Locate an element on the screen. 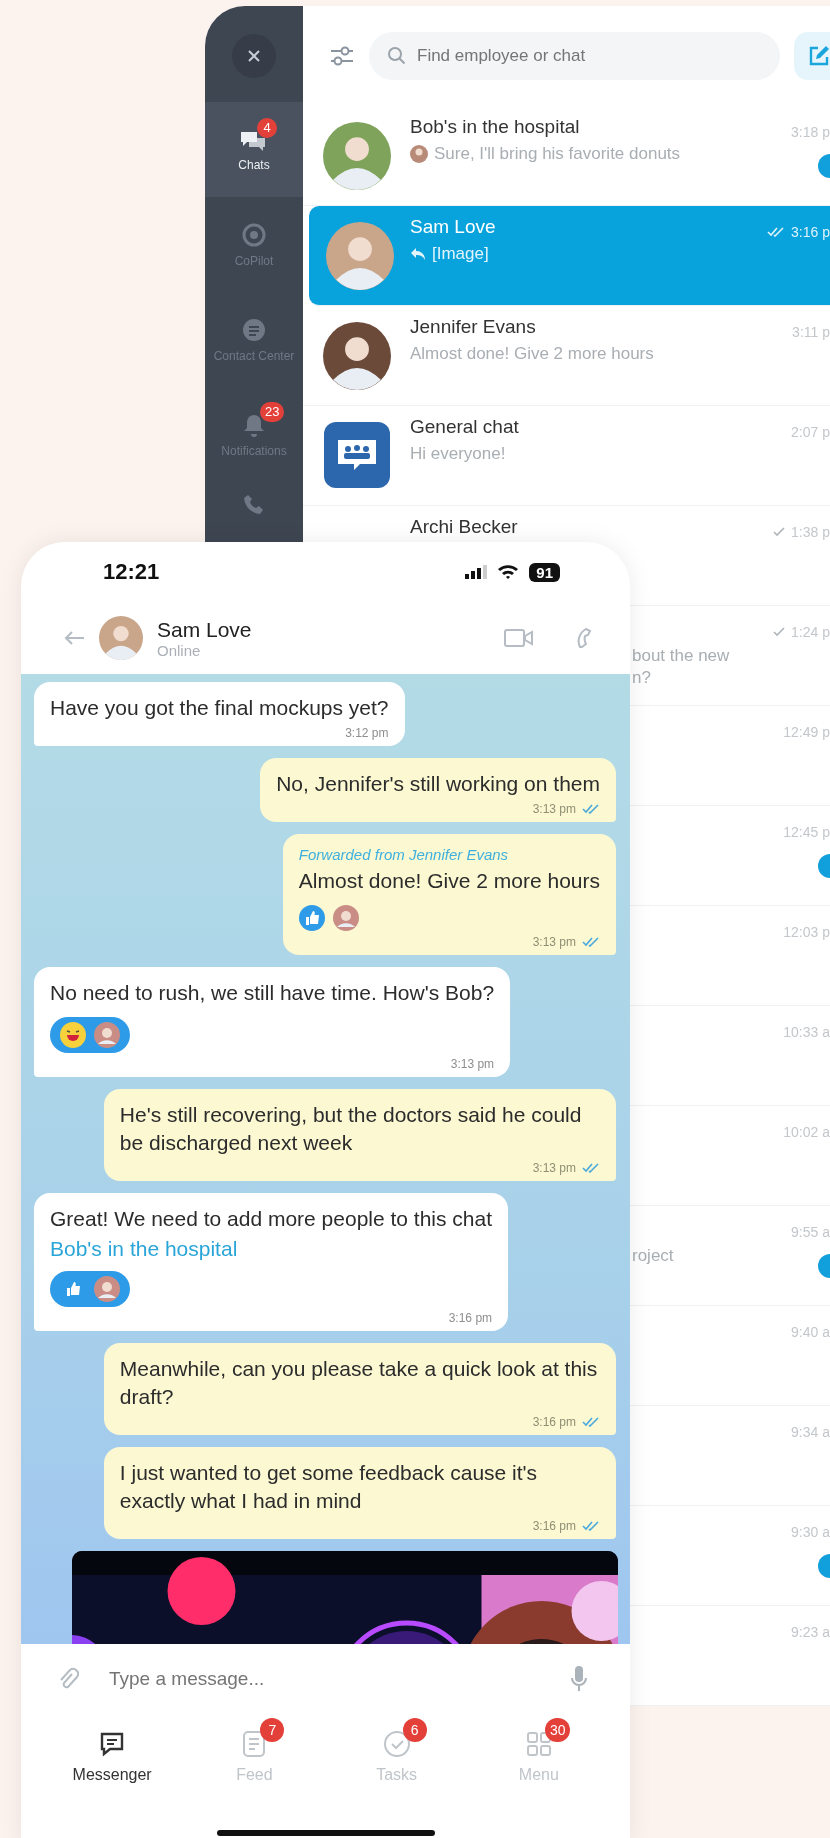 The width and height of the screenshot is (830, 1838). timestamp: 10:02 a is located at coordinates (806, 1132).